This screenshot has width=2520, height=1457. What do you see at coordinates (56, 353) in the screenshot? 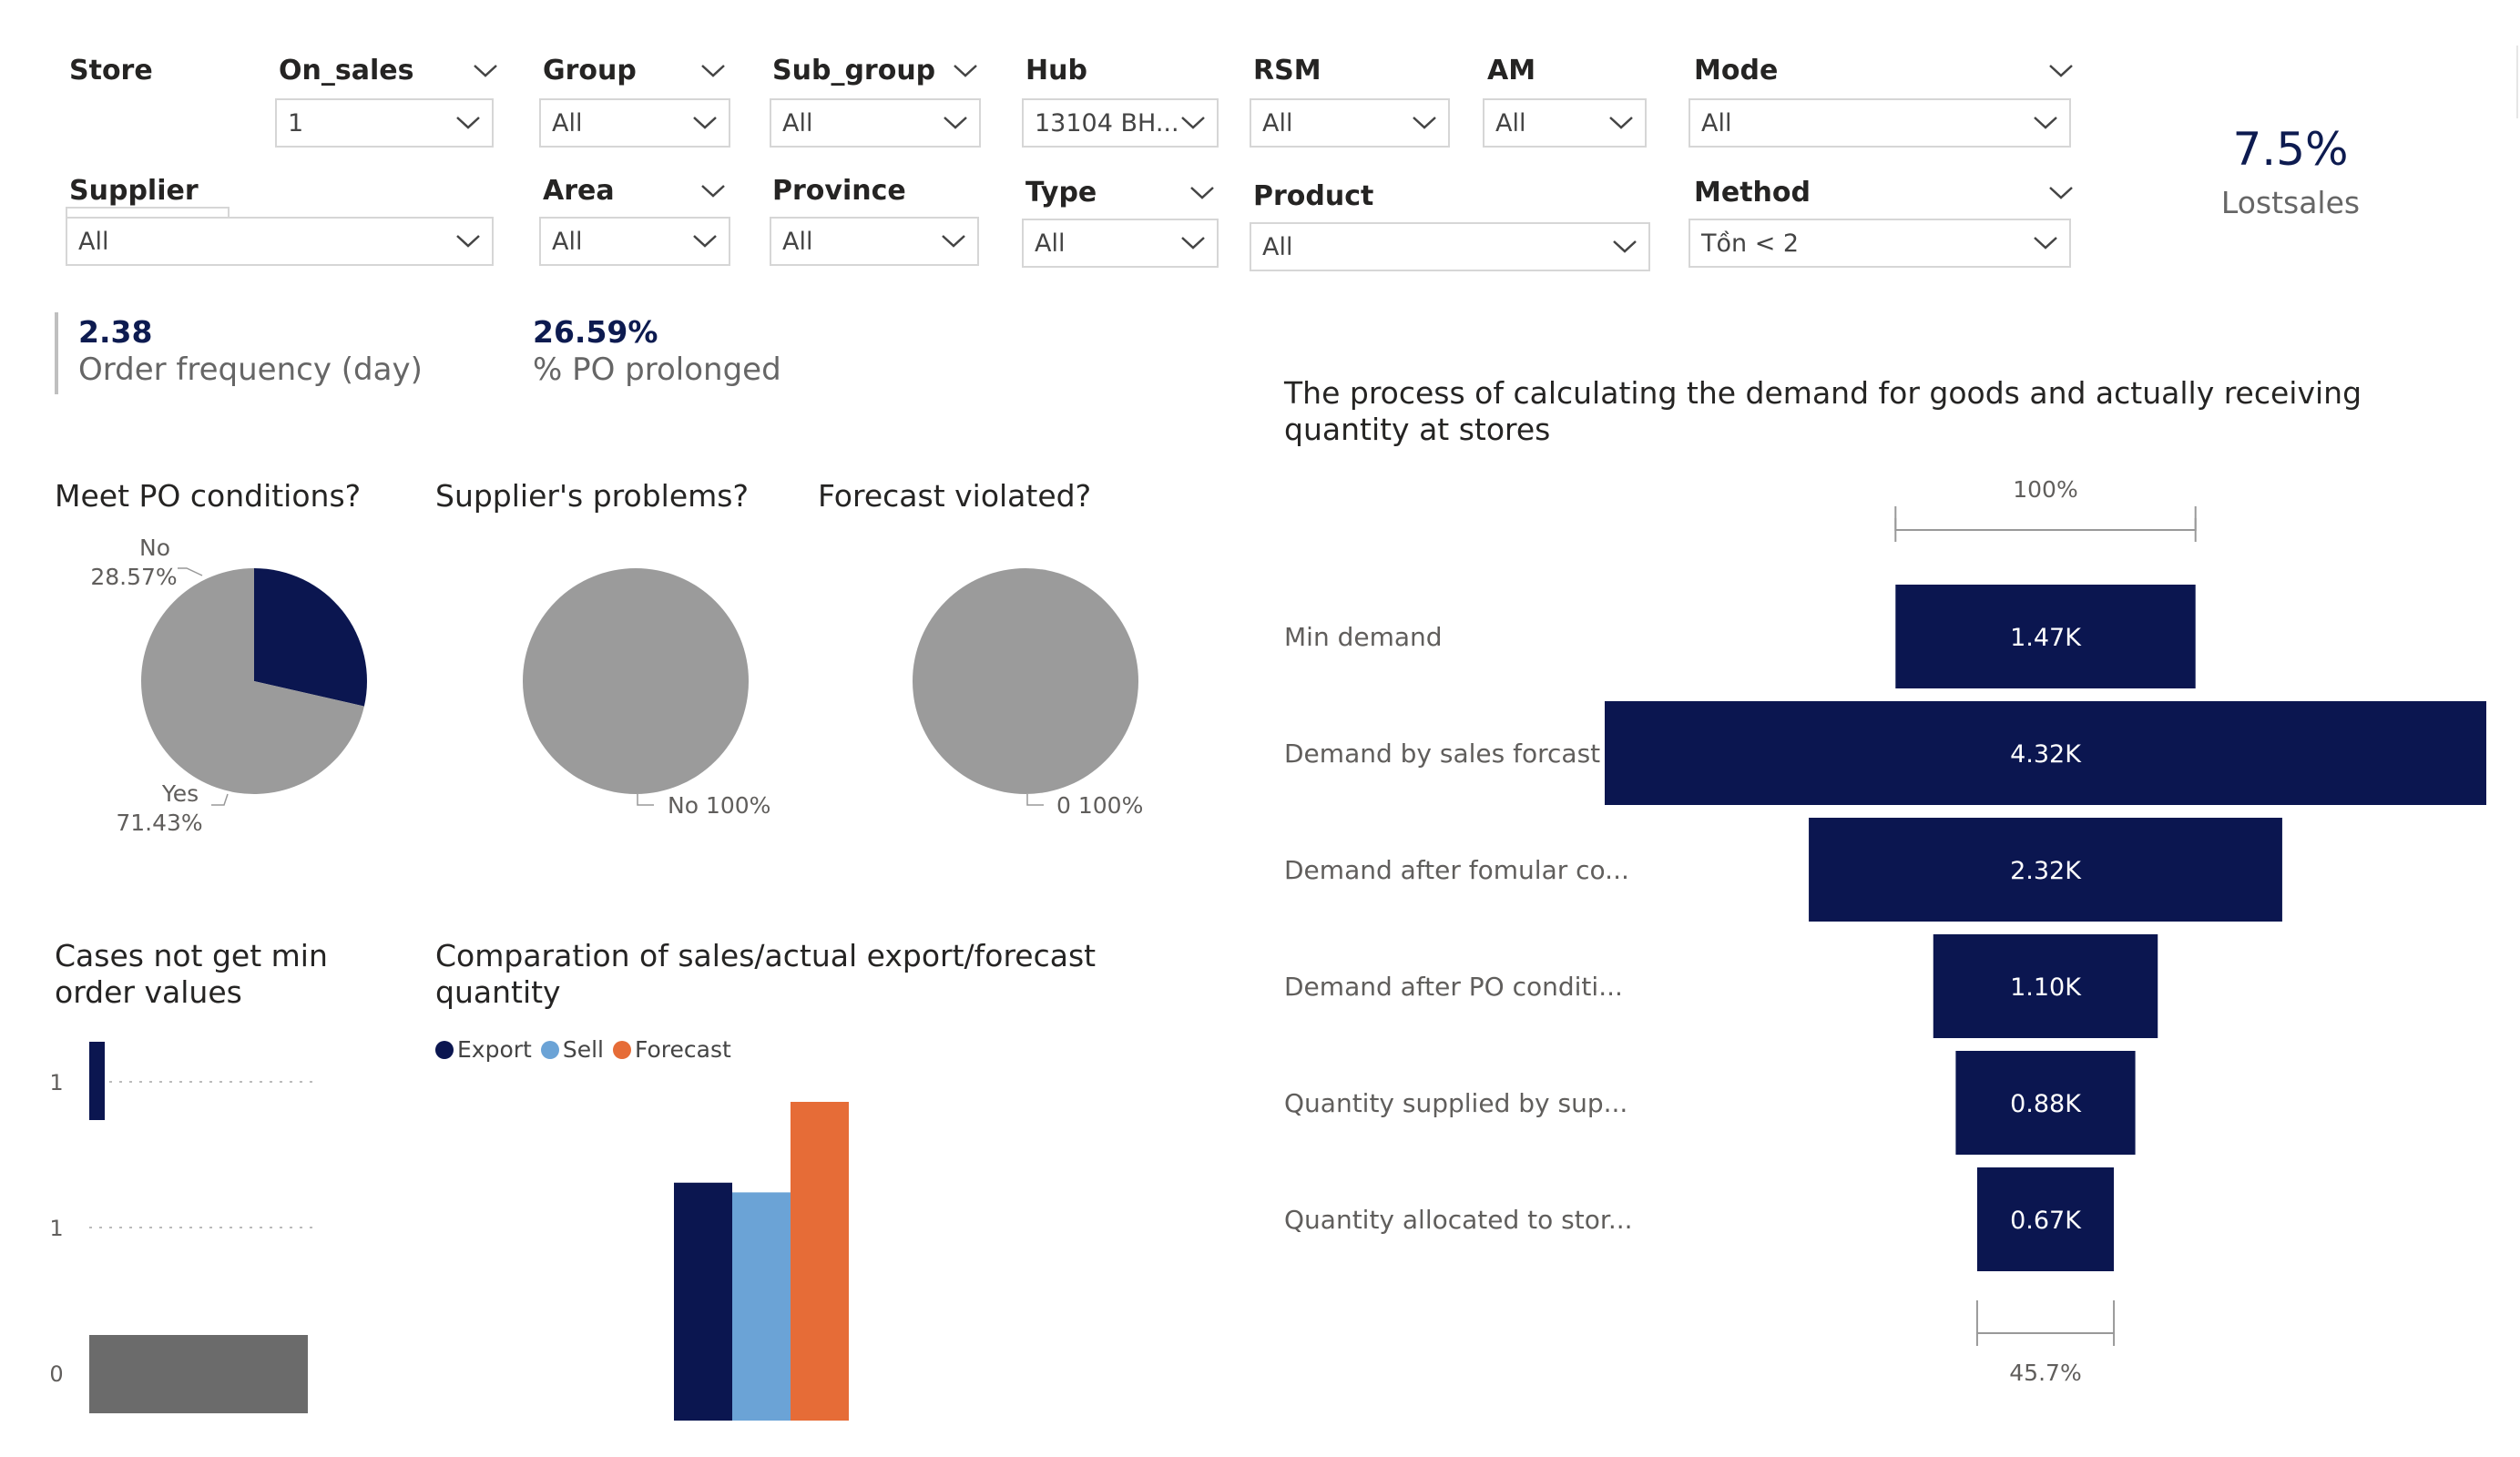
I see `kpi-accent-bar` at bounding box center [56, 353].